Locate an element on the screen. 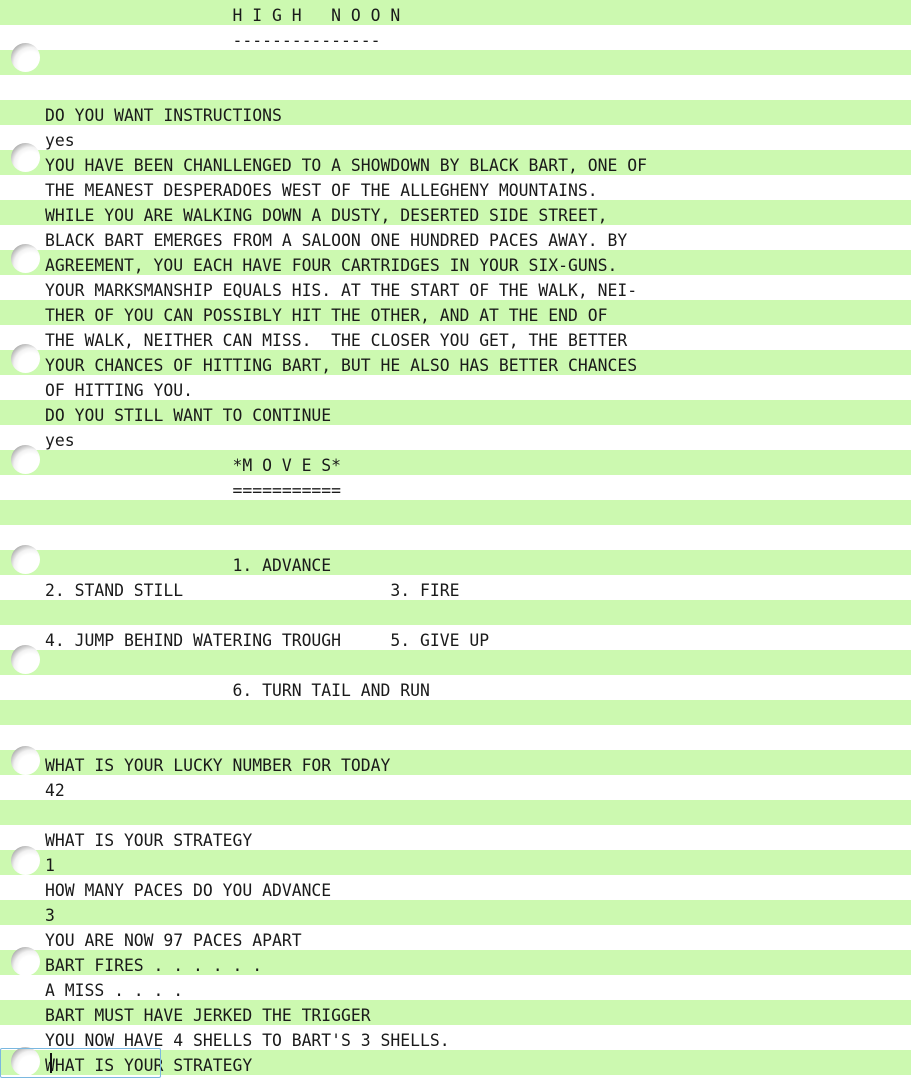 This screenshot has width=911, height=1080. transcript-line-menu: 6. TURN TAIL AND RUN is located at coordinates (237, 690).